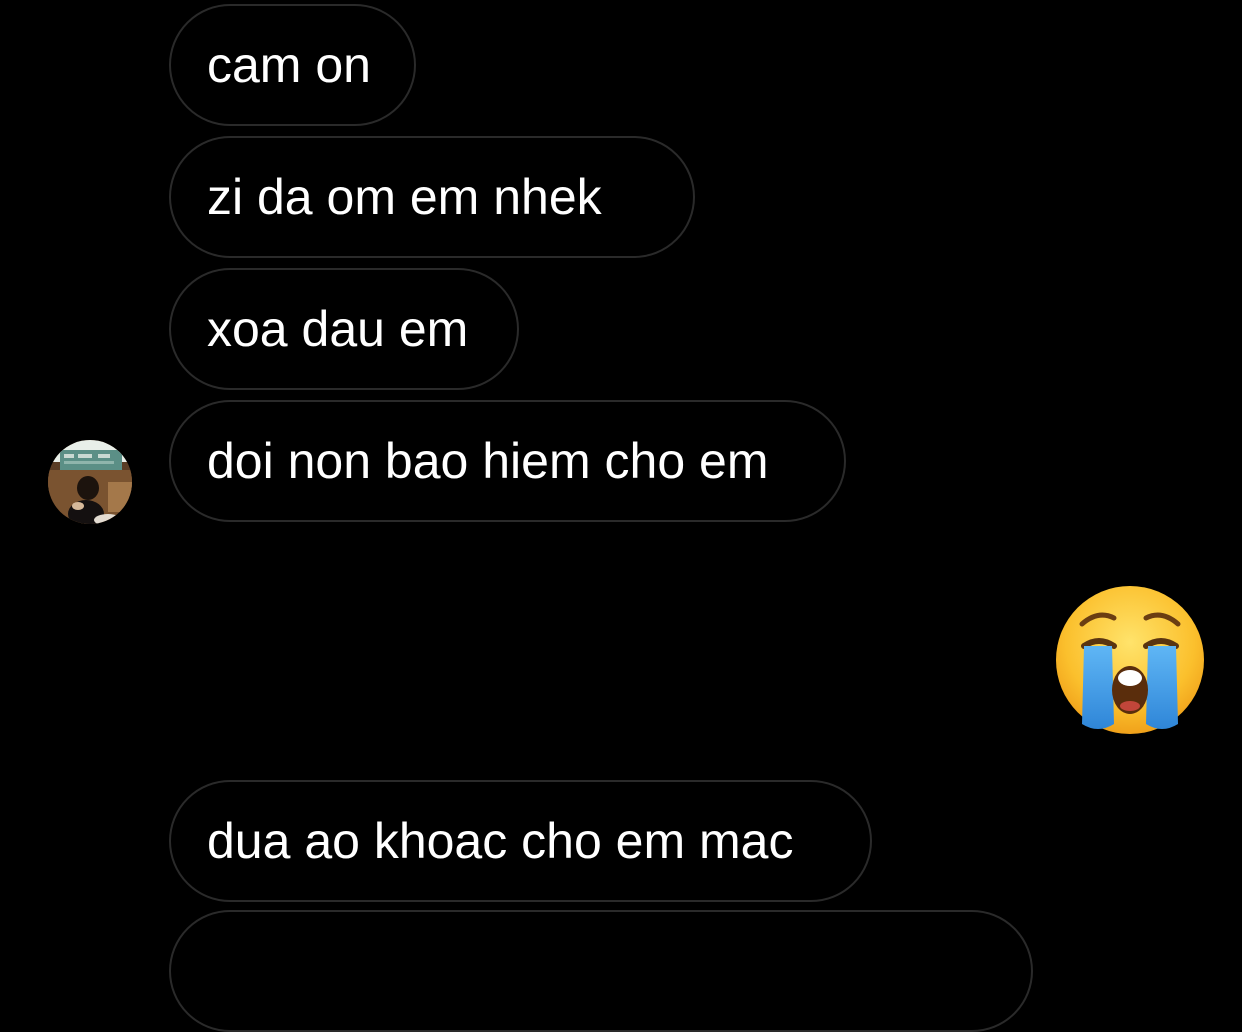 The image size is (1242, 1032). Describe the element at coordinates (488, 461) in the screenshot. I see `message-text: doi non bao hiem cho em` at that location.